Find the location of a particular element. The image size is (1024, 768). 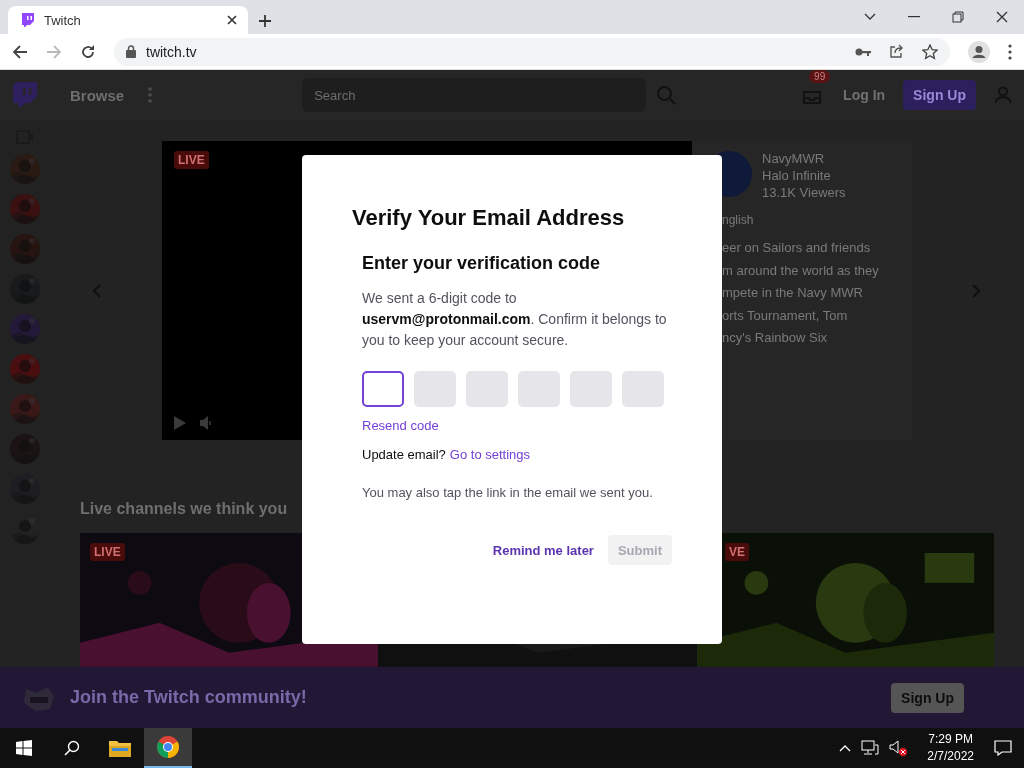

browser-tab: Twitch is located at coordinates (128, 20).